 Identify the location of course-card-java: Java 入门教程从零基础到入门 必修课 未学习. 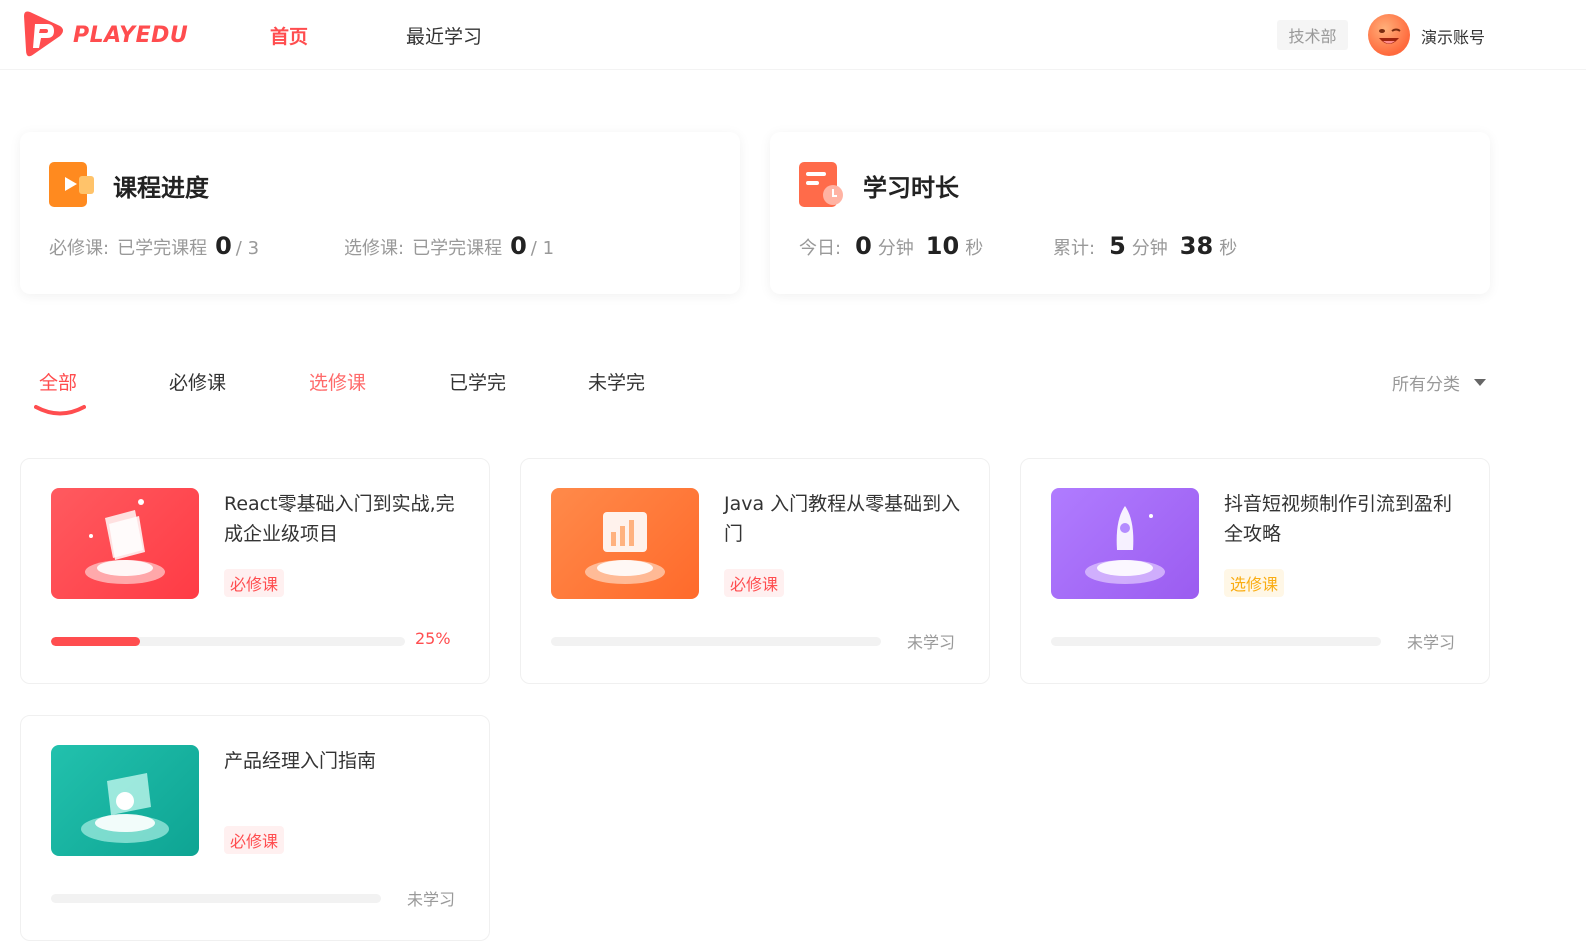
(755, 571).